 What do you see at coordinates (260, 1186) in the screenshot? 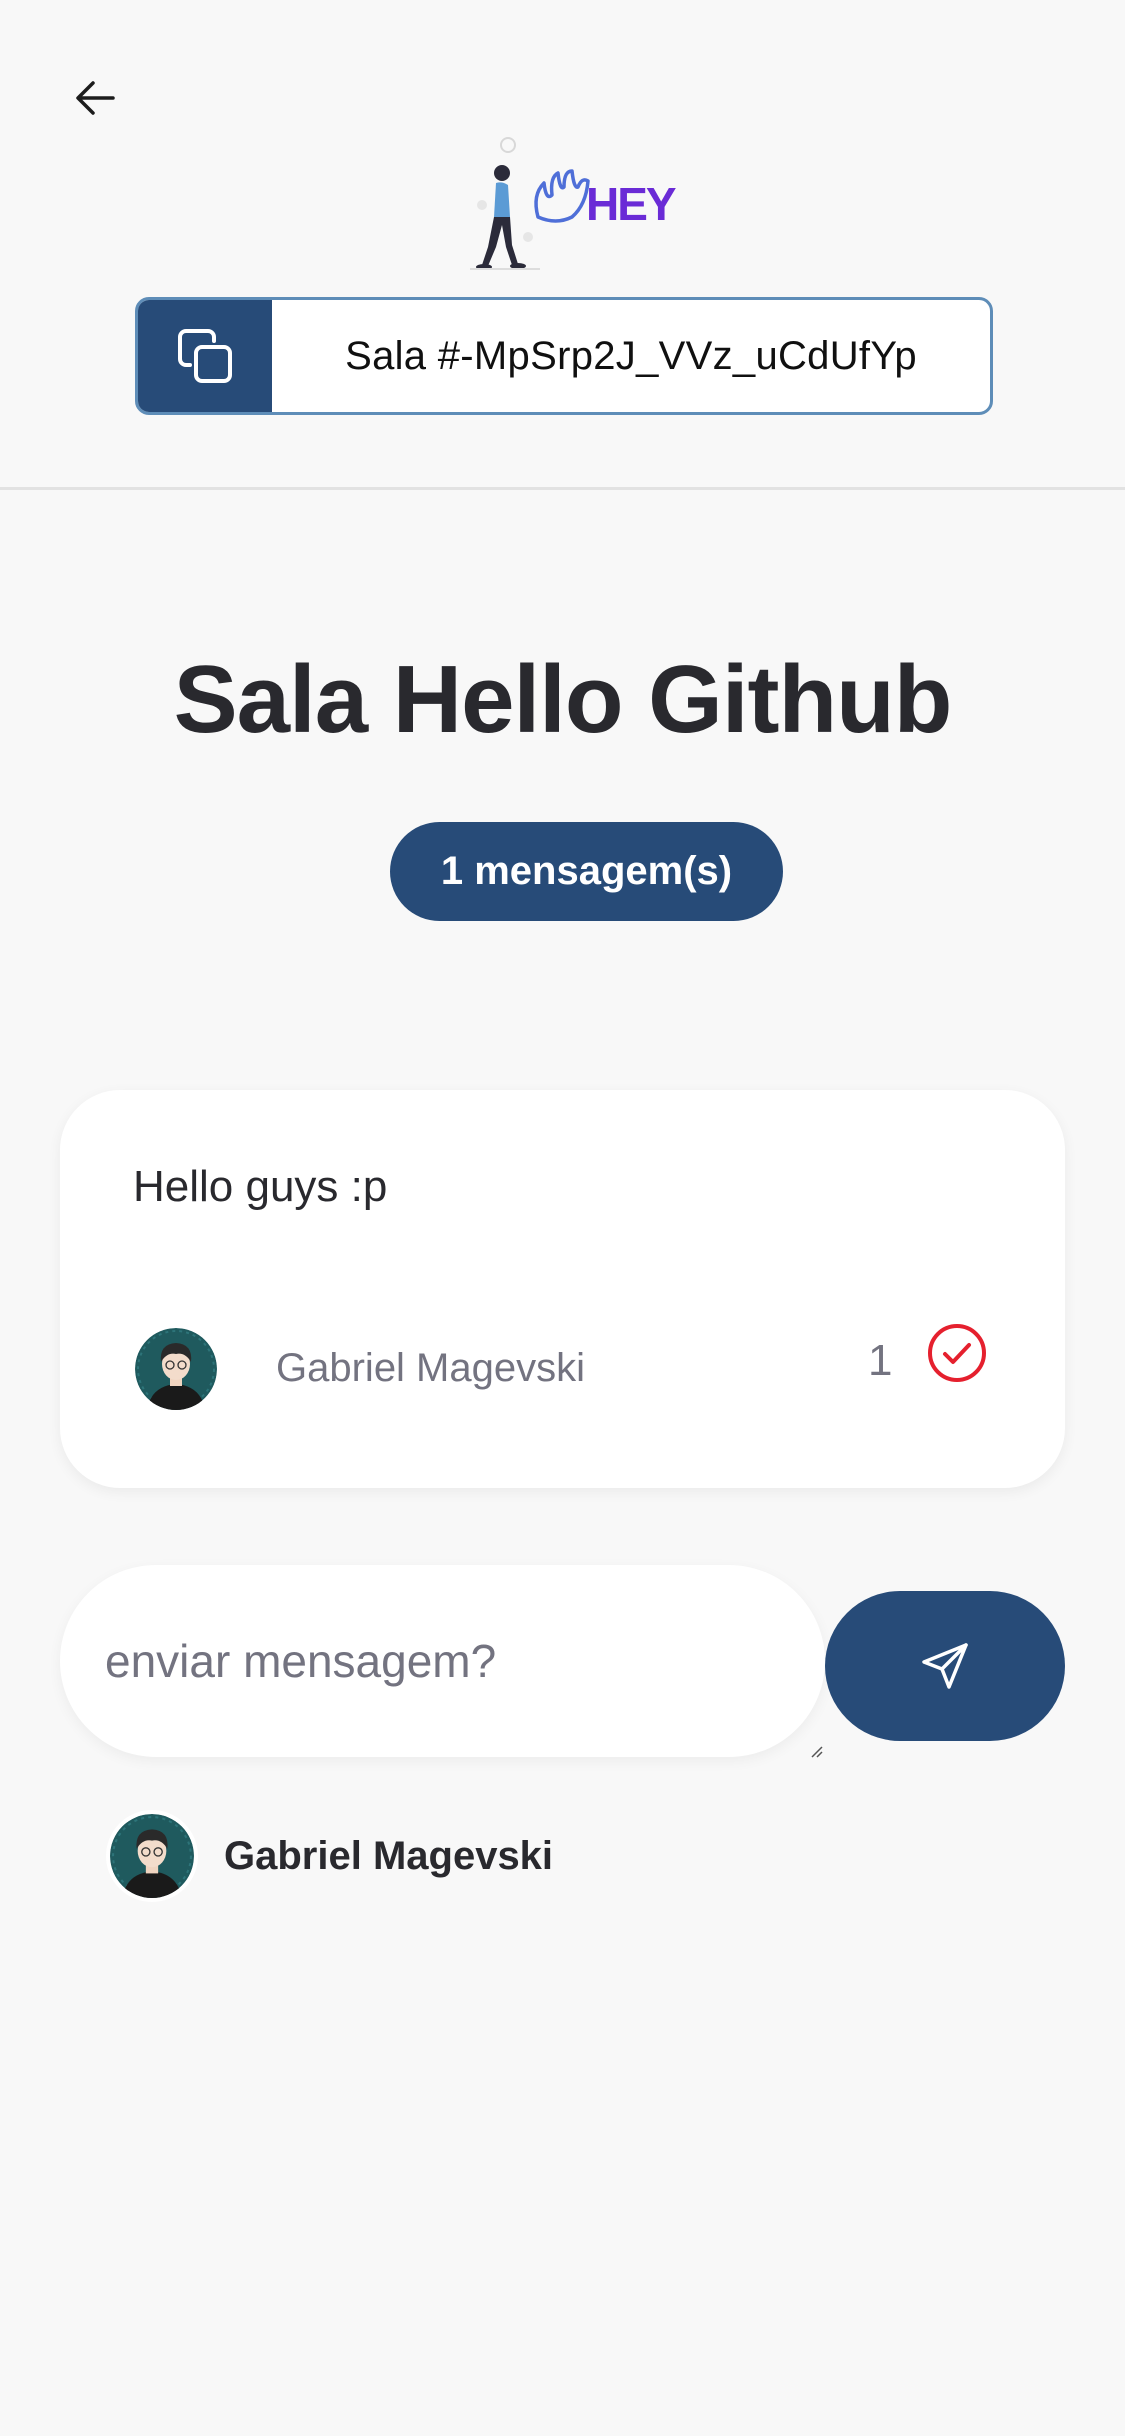
I see `question-content: Hello guys :p` at bounding box center [260, 1186].